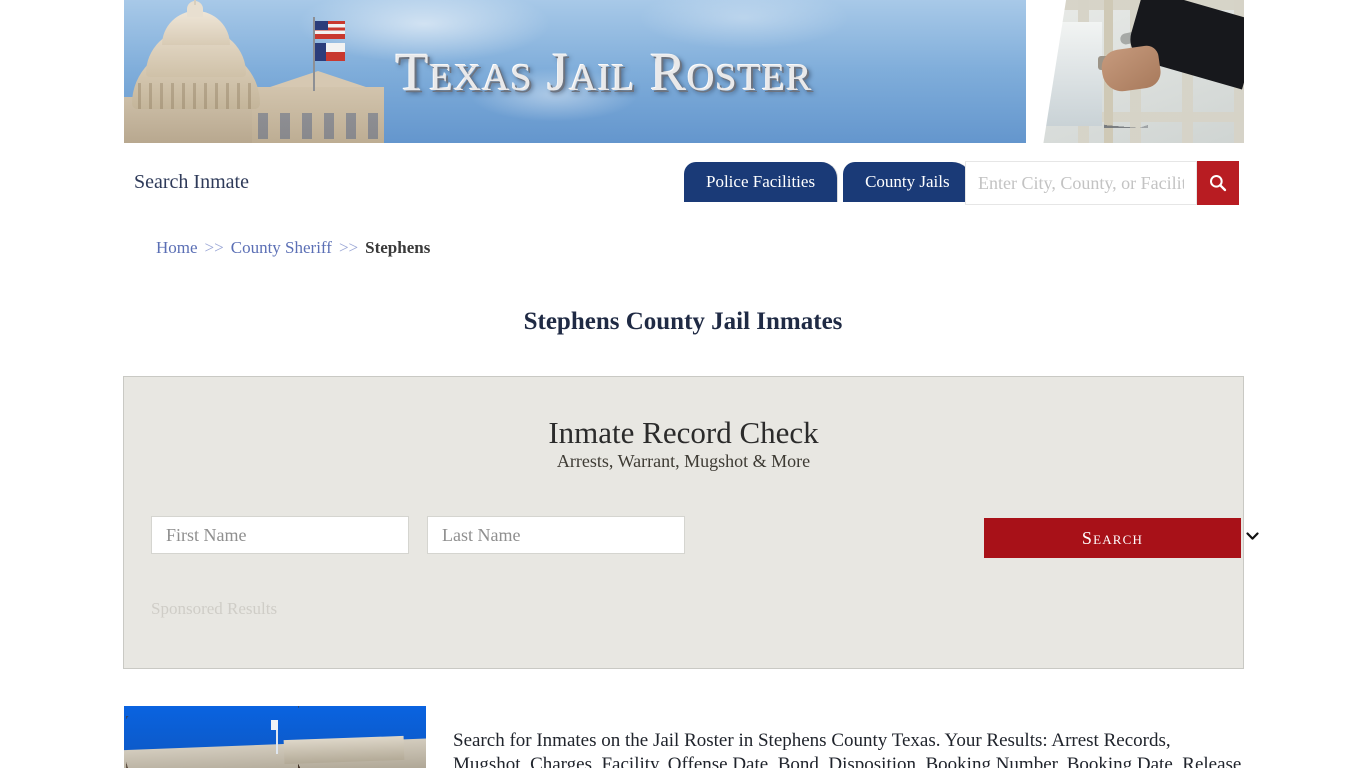  What do you see at coordinates (214, 608) in the screenshot?
I see `sponsored-results-label: Sponsored Results` at bounding box center [214, 608].